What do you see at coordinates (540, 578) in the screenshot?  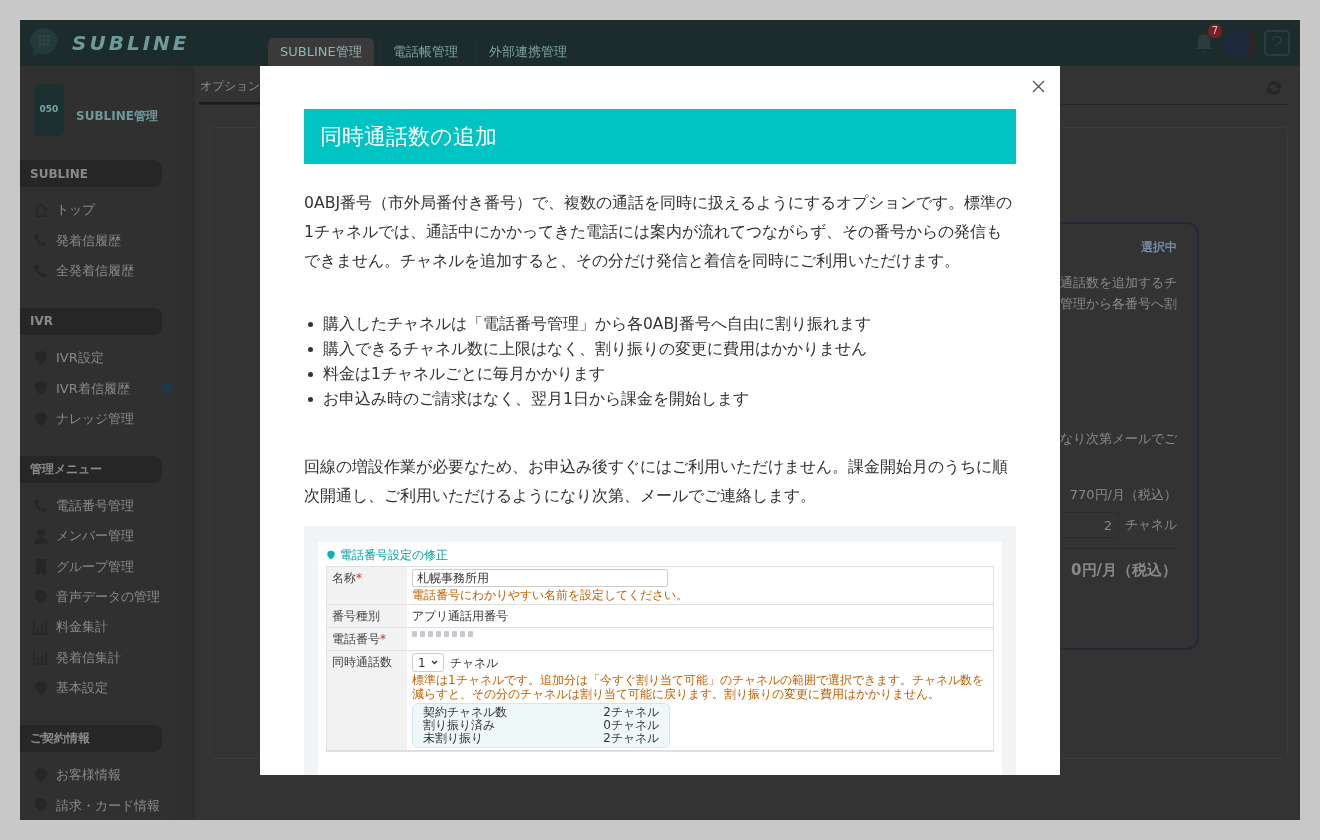 I see `name-field: 札幌事務所用` at bounding box center [540, 578].